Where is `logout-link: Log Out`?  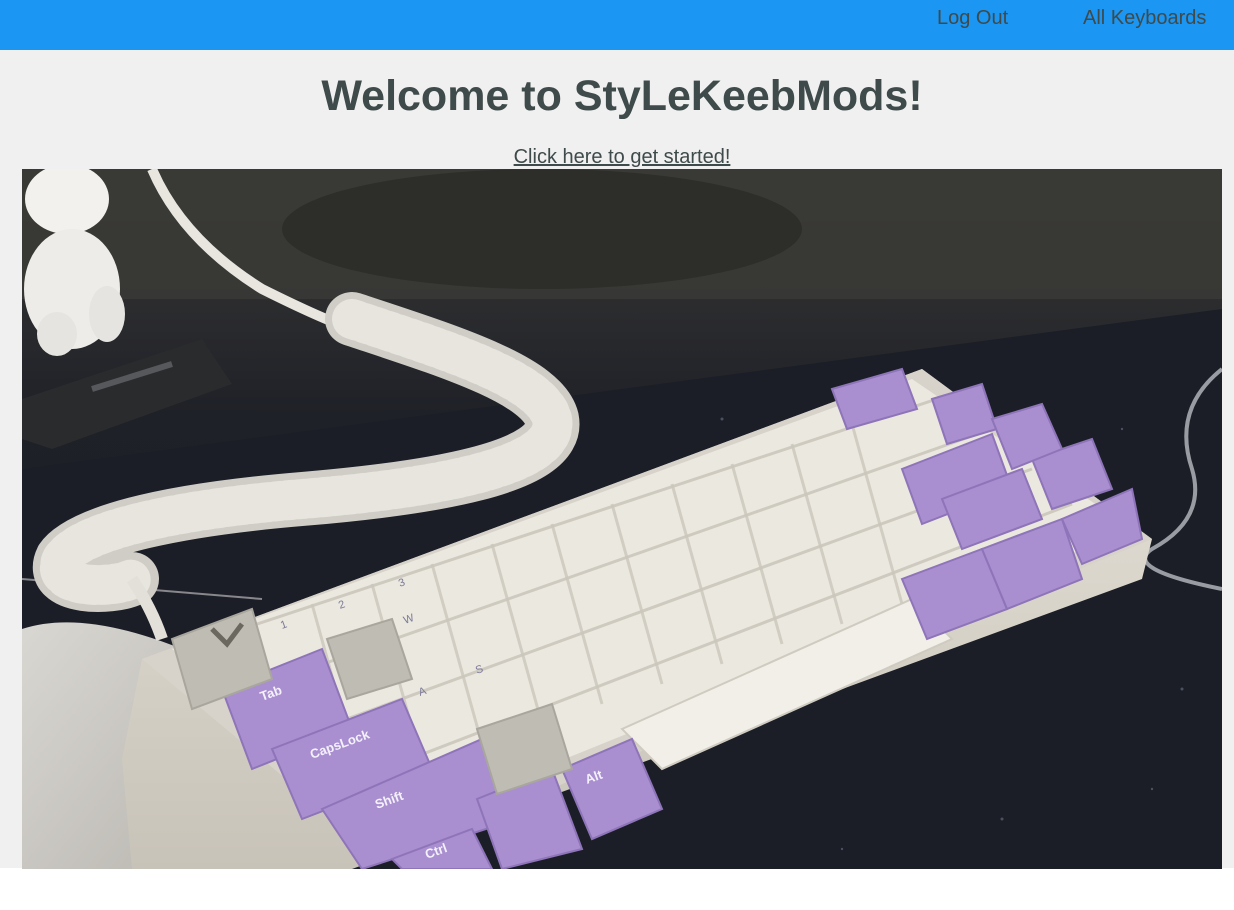
logout-link: Log Out is located at coordinates (972, 18).